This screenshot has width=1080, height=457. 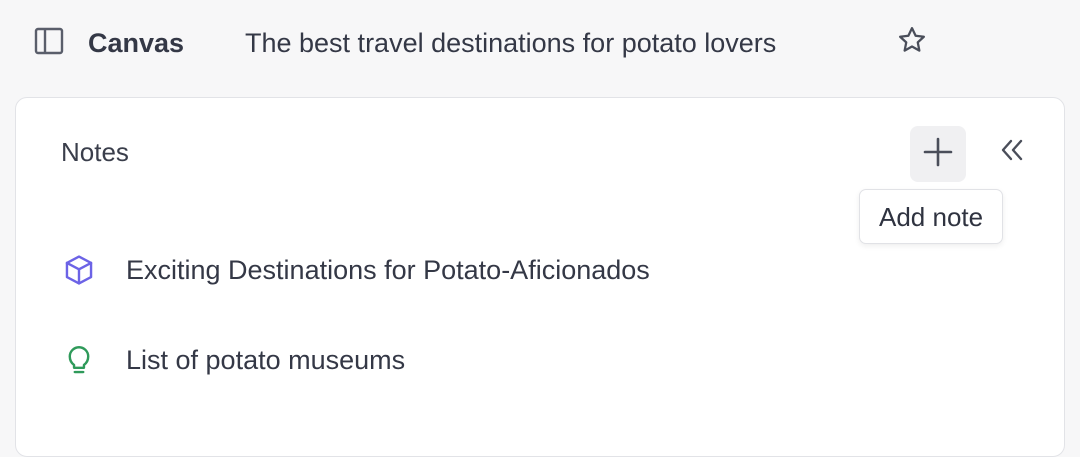 What do you see at coordinates (79, 270) in the screenshot?
I see `cube-icon` at bounding box center [79, 270].